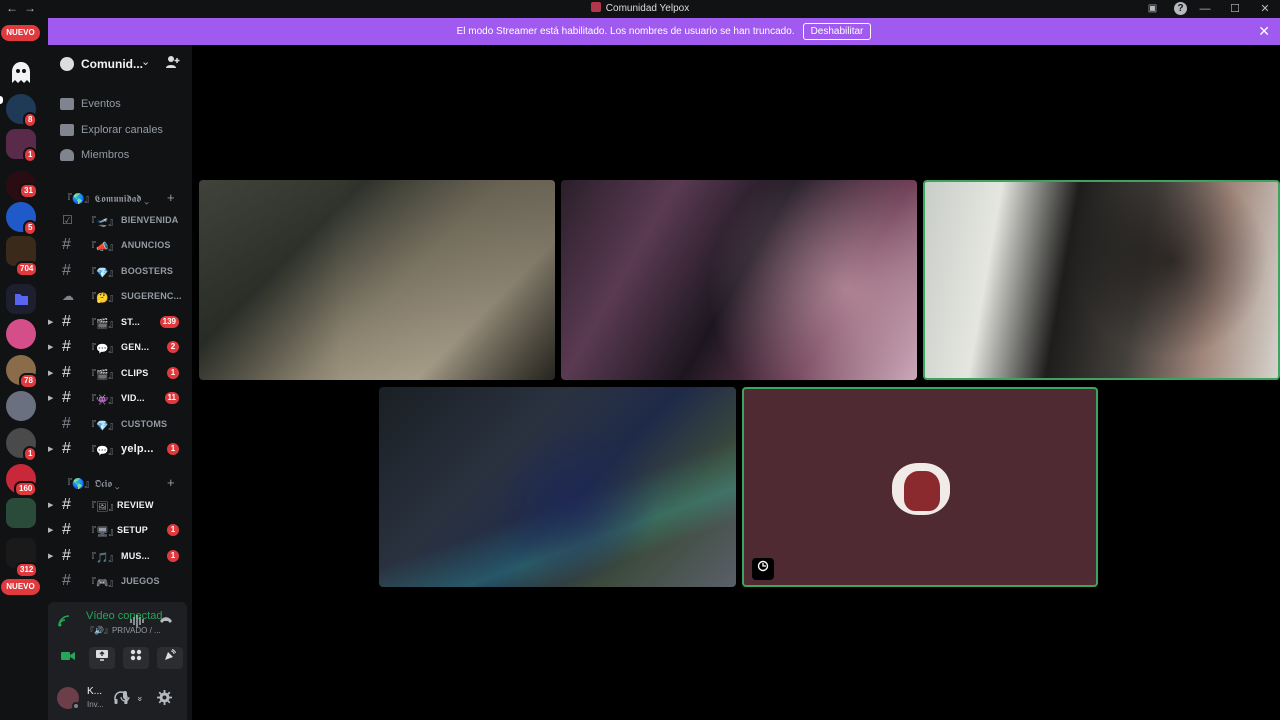 This screenshot has width=1280, height=720. I want to click on category-label: 『🌎』𝕮𝖔𝖒𝖚𝖓𝖎𝖉𝖆𝖉 ⌄, so click(105, 199).